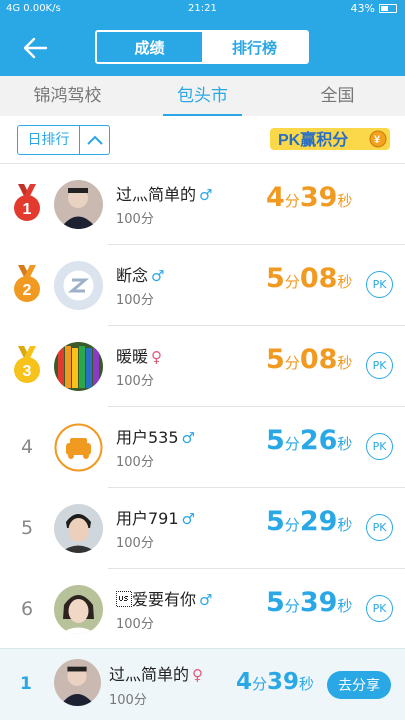 This screenshot has height=720, width=405. I want to click on period-dropdown: 日排行, so click(63, 140).